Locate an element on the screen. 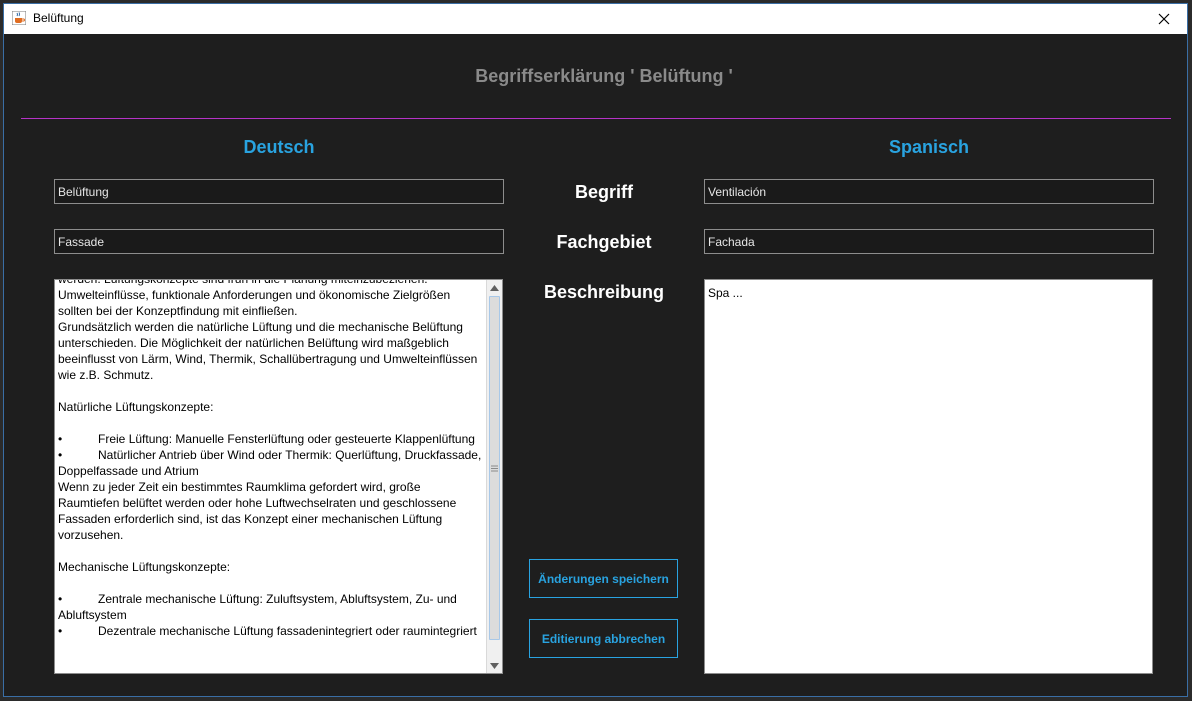 The width and height of the screenshot is (1192, 701). scroll-down-arrow is located at coordinates (494, 665).